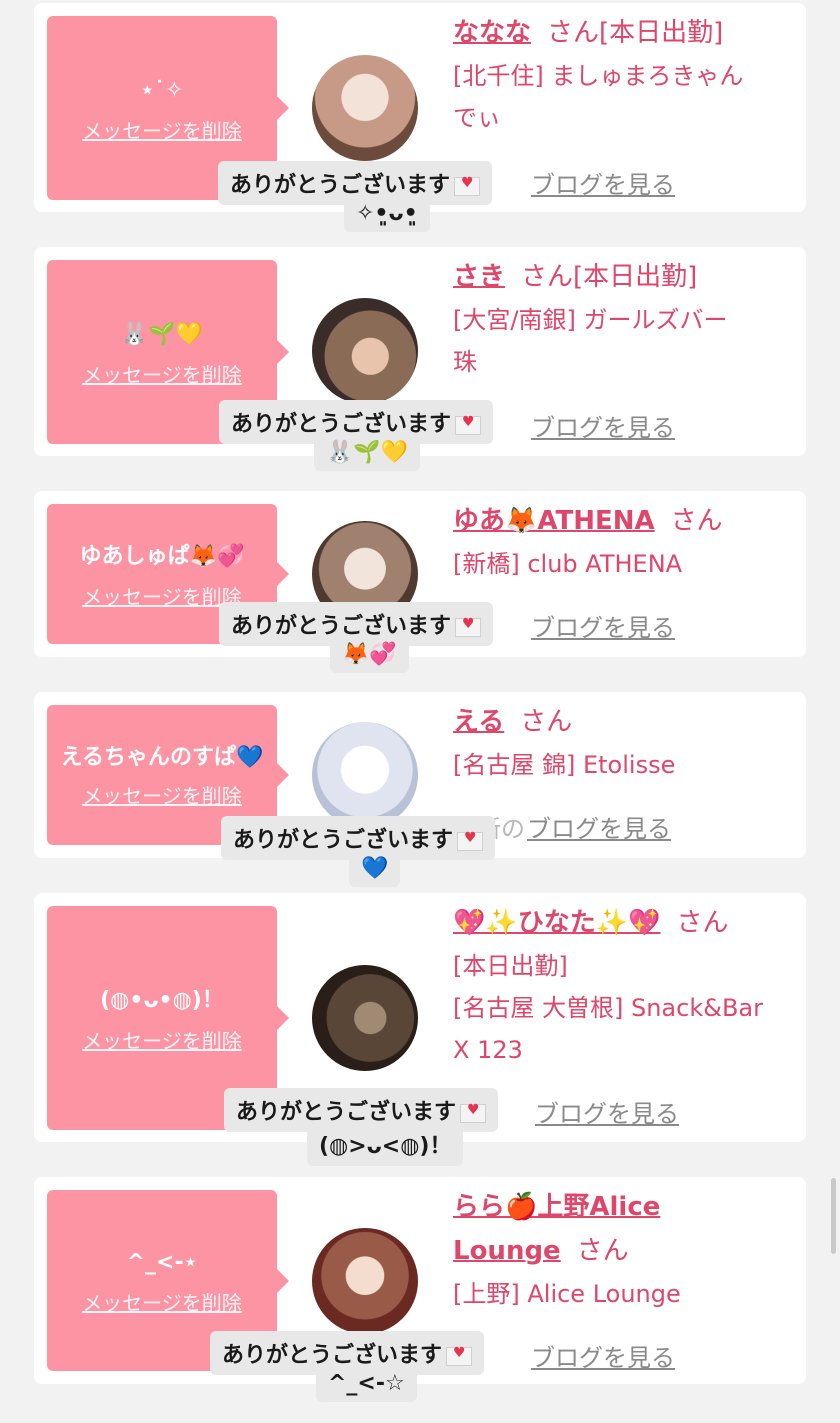 The image size is (840, 1423). Describe the element at coordinates (598, 76) in the screenshot. I see `shop-line: [北千住] ましゅまろきゃん` at that location.